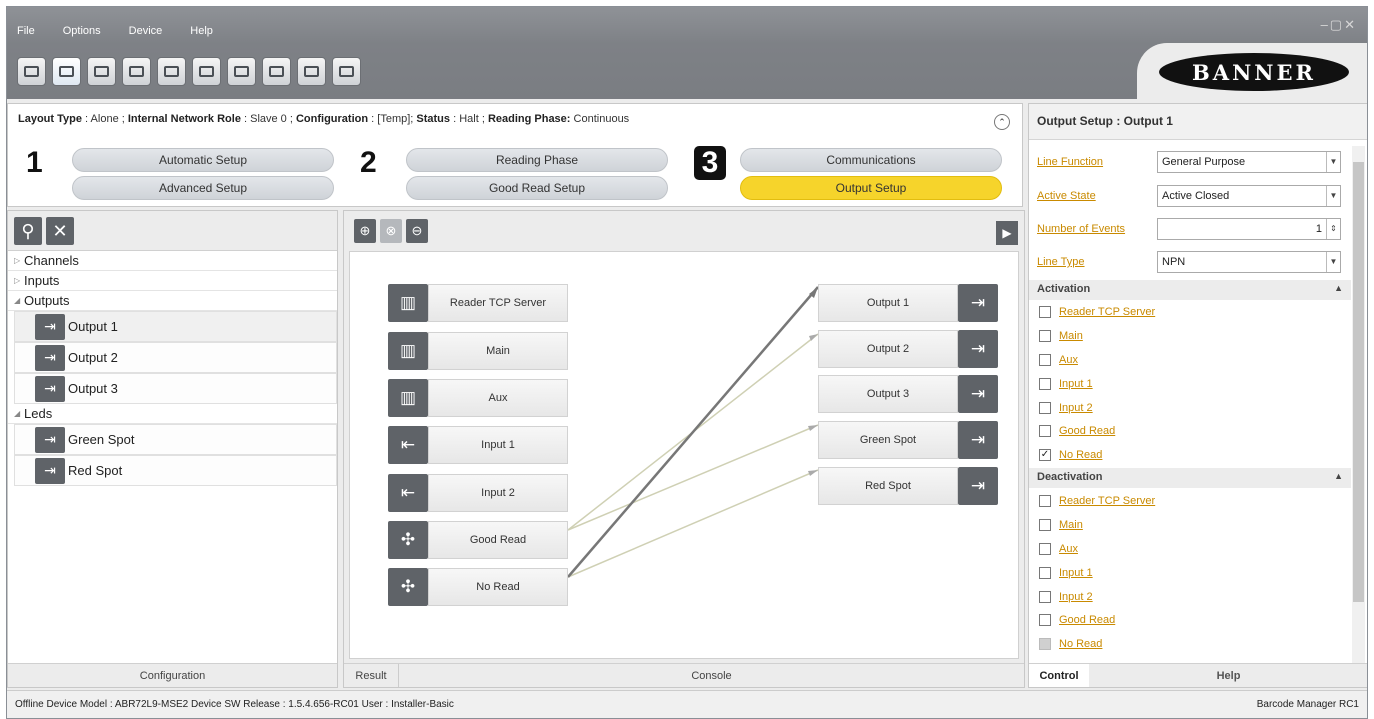 This screenshot has height=719, width=1374. I want to click on export-icon, so click(241, 71).